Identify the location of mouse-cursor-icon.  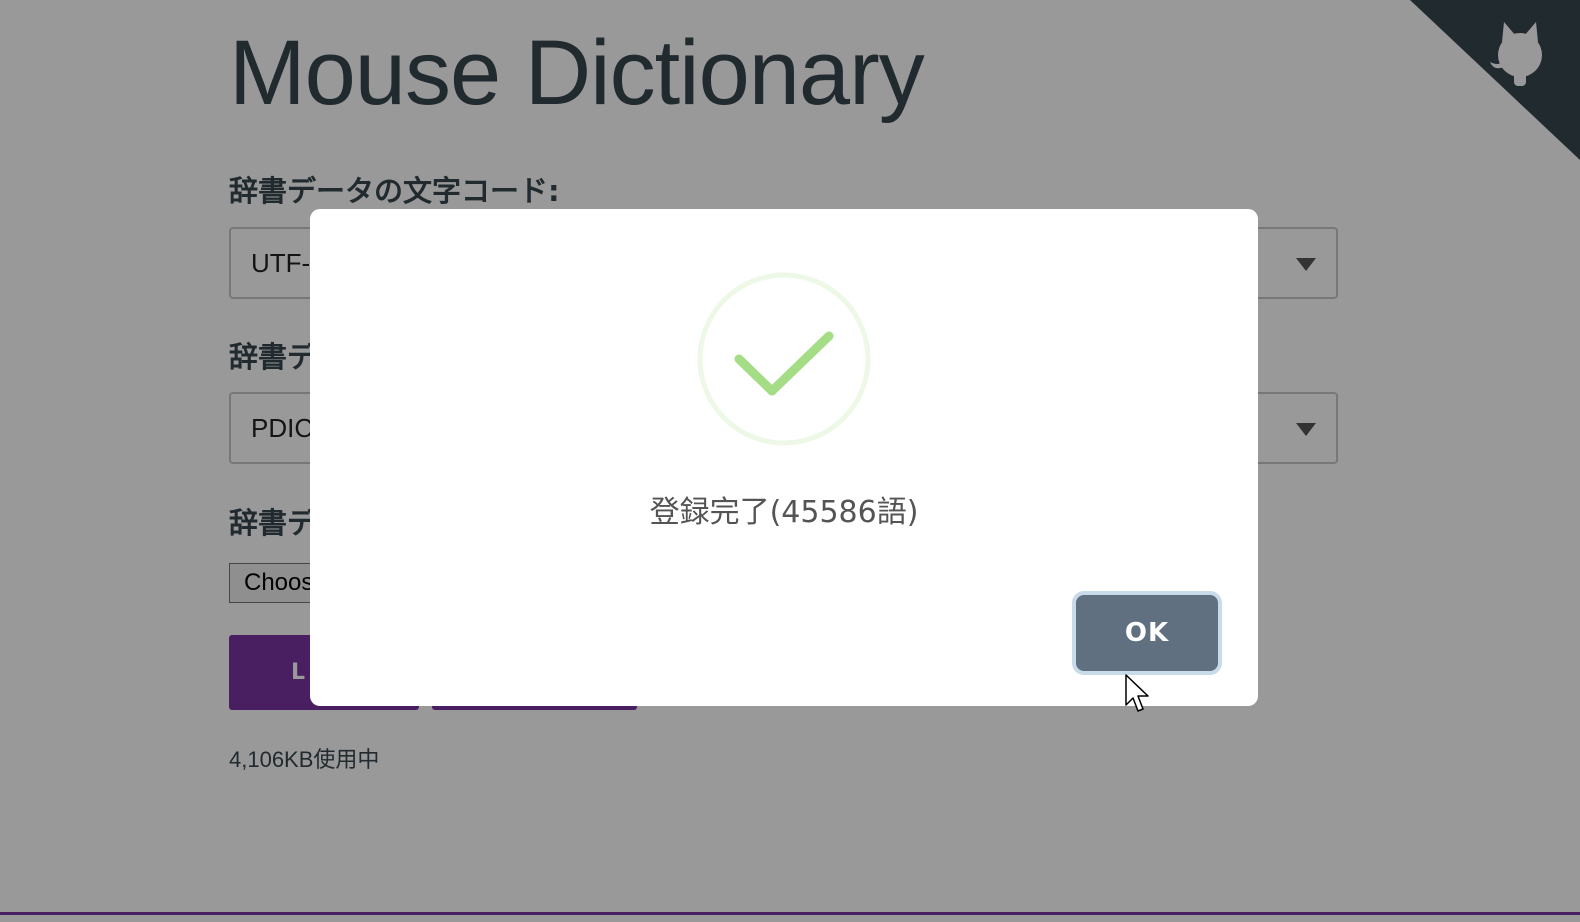
(1137, 693).